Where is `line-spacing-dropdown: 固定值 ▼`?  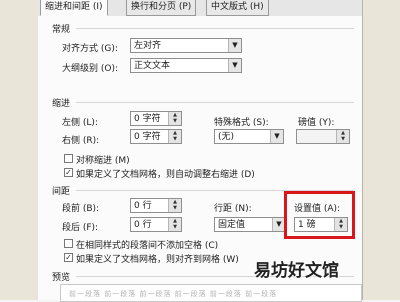
line-spacing-dropdown: 固定值 ▼ is located at coordinates (250, 224).